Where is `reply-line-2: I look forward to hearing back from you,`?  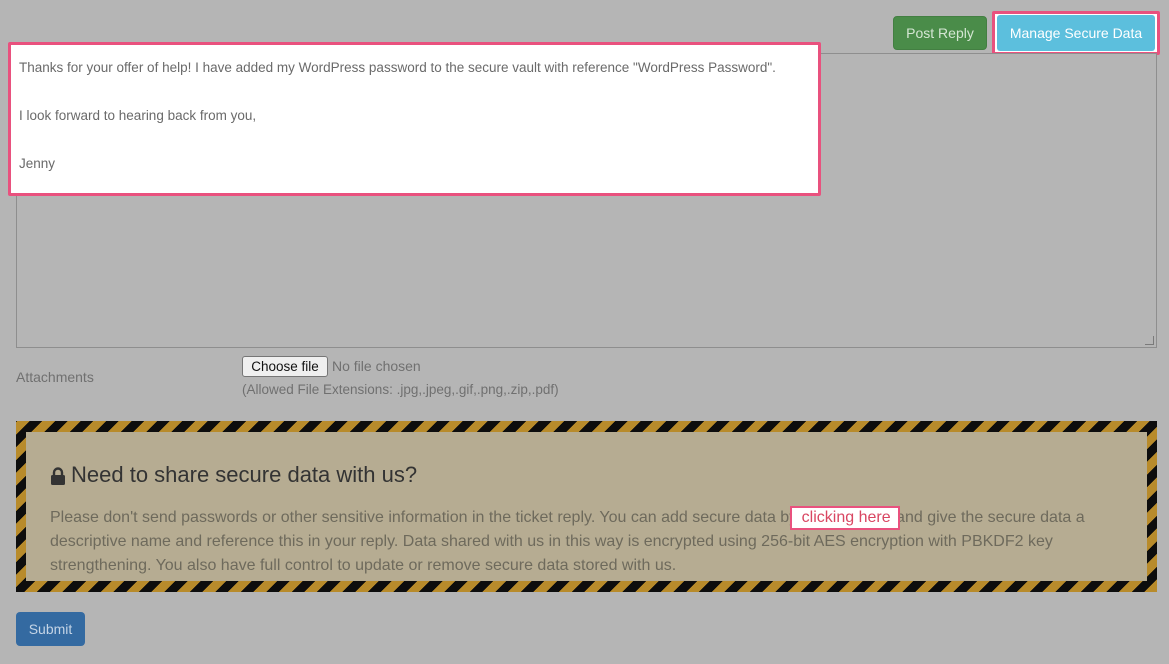
reply-line-2: I look forward to hearing back from you, is located at coordinates (138, 115).